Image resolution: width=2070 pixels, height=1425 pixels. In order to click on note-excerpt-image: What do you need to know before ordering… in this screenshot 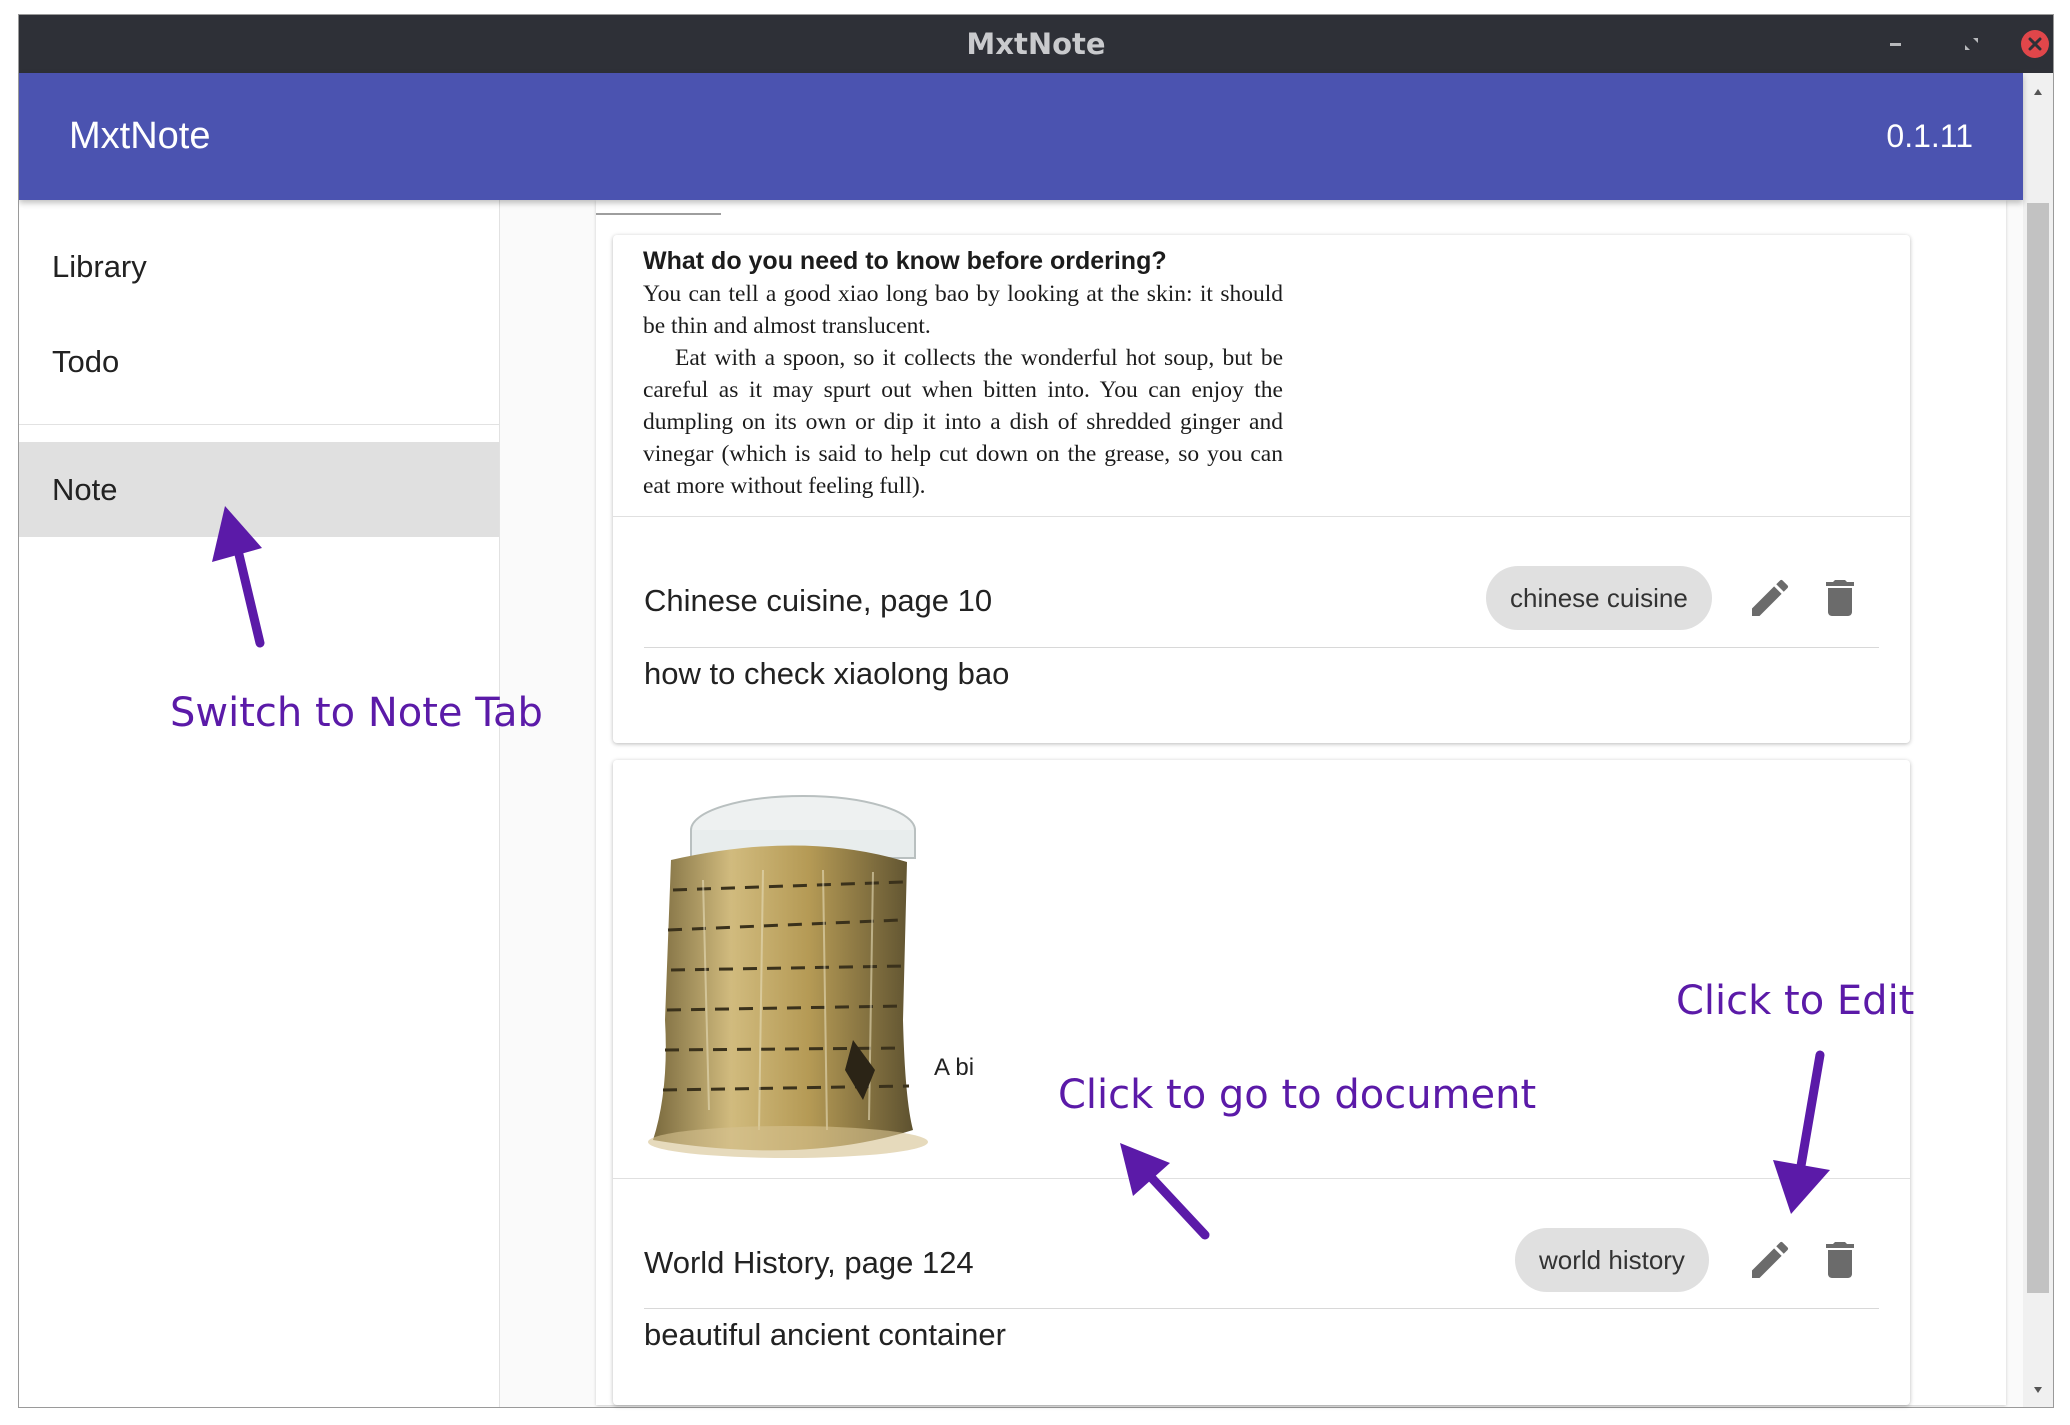, I will do `click(963, 374)`.